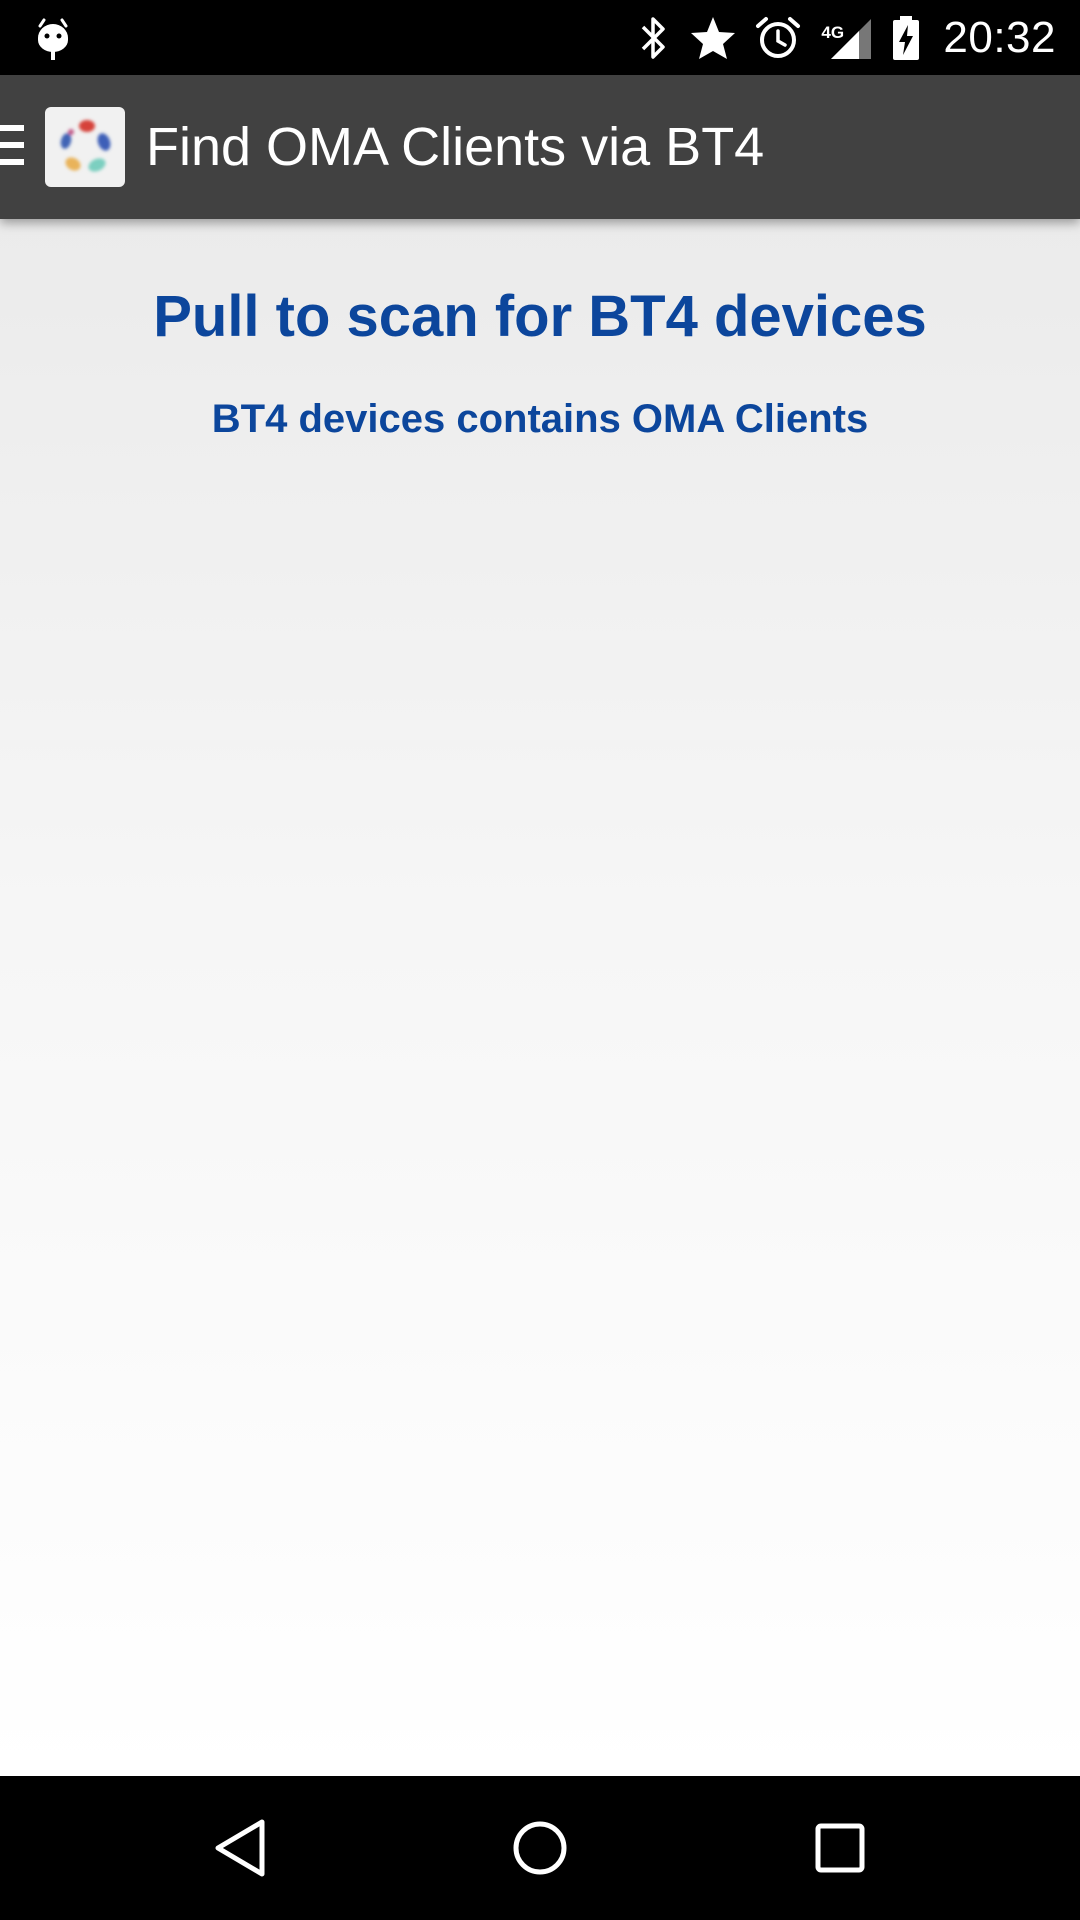 This screenshot has height=1920, width=1080. I want to click on app-logo-icon, so click(85, 147).